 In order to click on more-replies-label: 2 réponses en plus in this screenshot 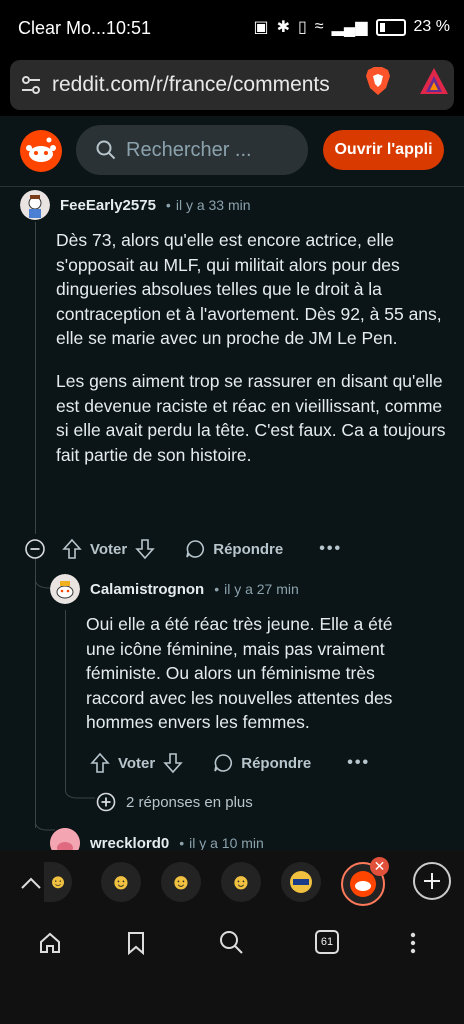, I will do `click(189, 802)`.